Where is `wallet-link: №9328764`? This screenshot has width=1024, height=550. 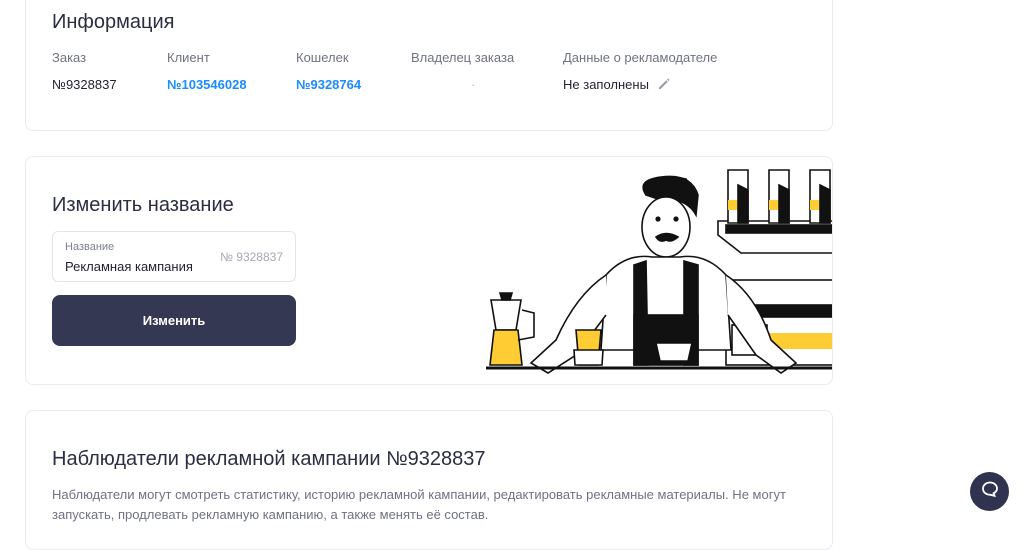
wallet-link: №9328764 is located at coordinates (328, 84).